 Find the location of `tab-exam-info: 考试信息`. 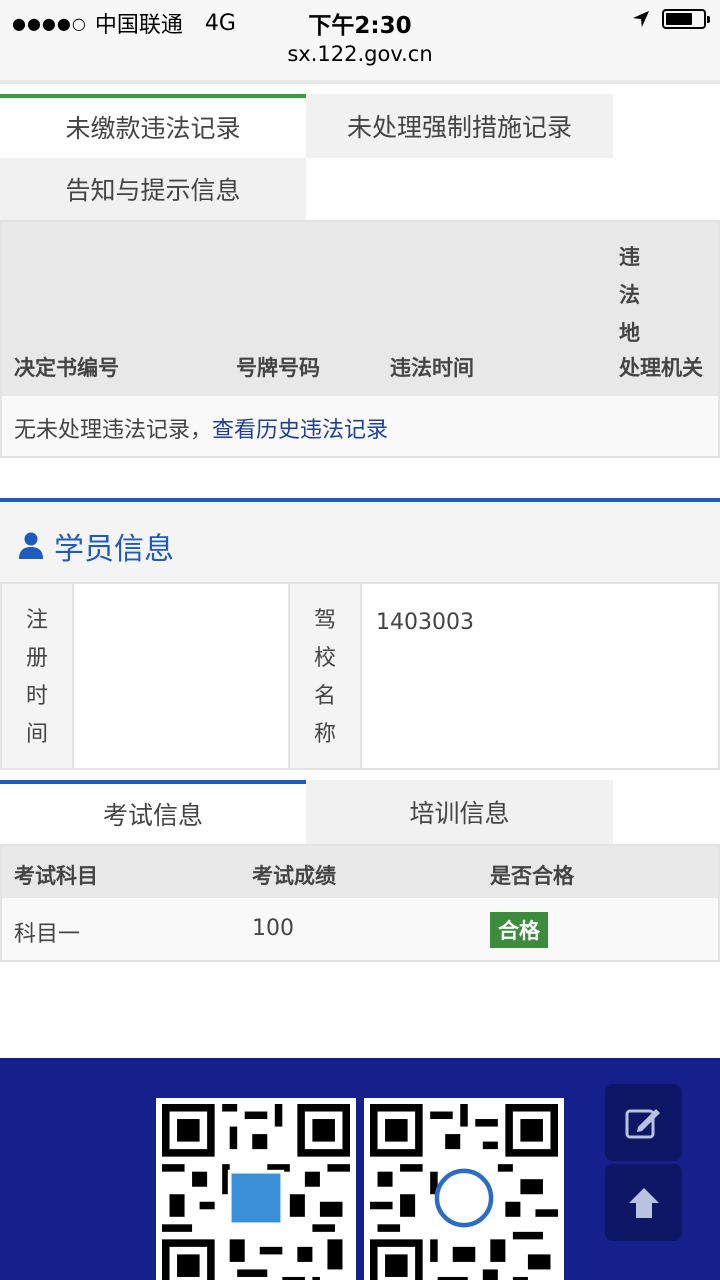

tab-exam-info: 考试信息 is located at coordinates (153, 812).